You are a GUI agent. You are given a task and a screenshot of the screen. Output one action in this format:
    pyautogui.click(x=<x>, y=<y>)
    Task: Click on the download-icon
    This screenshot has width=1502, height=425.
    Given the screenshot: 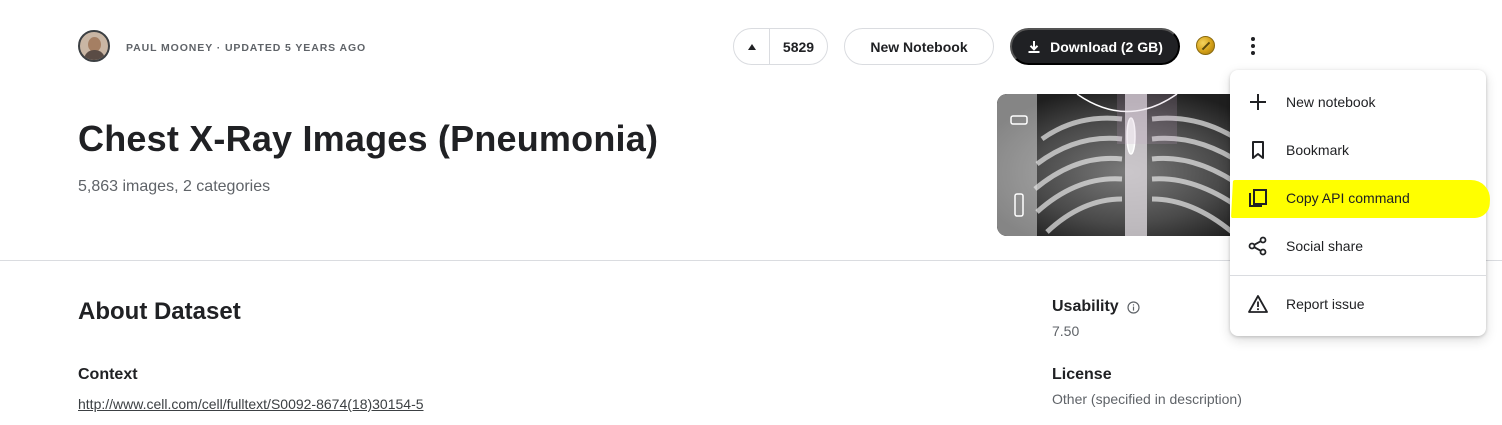 What is the action you would take?
    pyautogui.click(x=1034, y=46)
    